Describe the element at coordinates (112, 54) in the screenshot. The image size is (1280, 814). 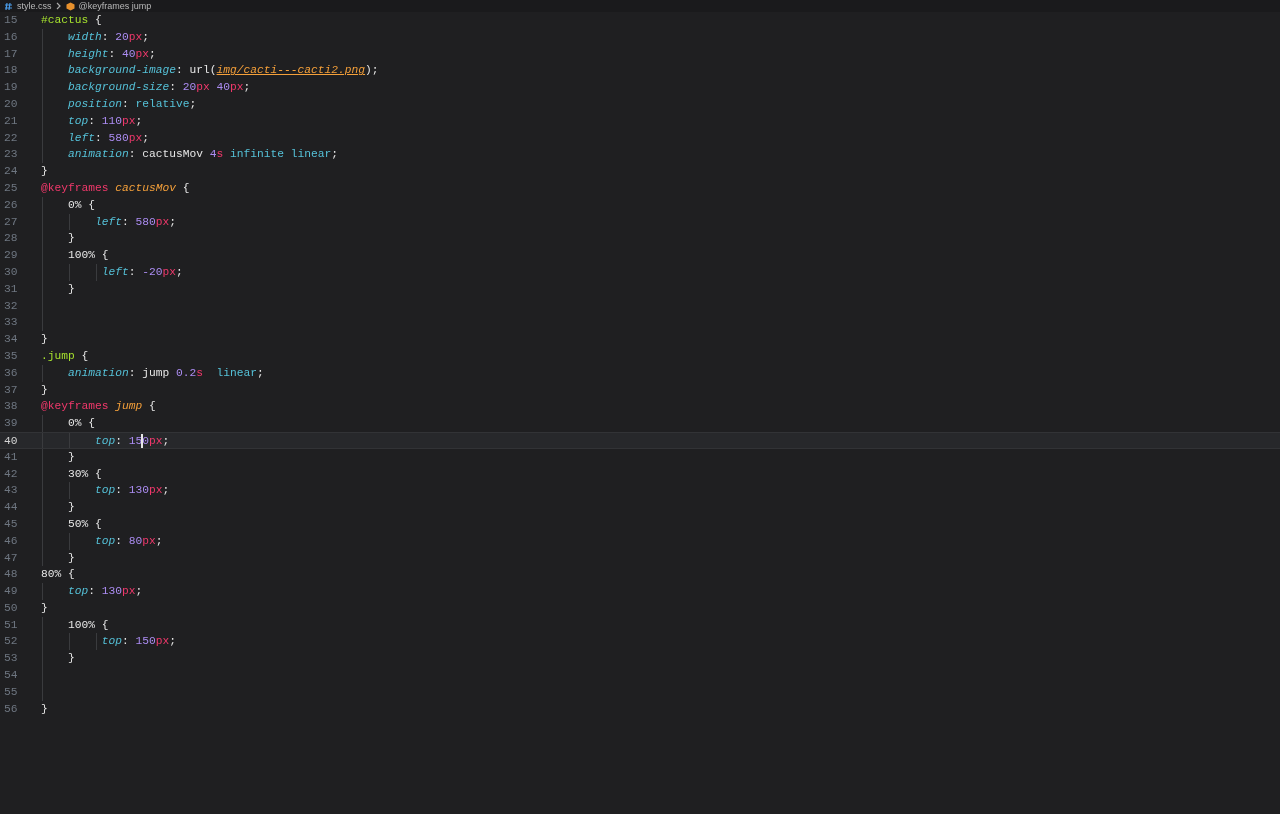
I see `code-line: height: 40px;` at that location.